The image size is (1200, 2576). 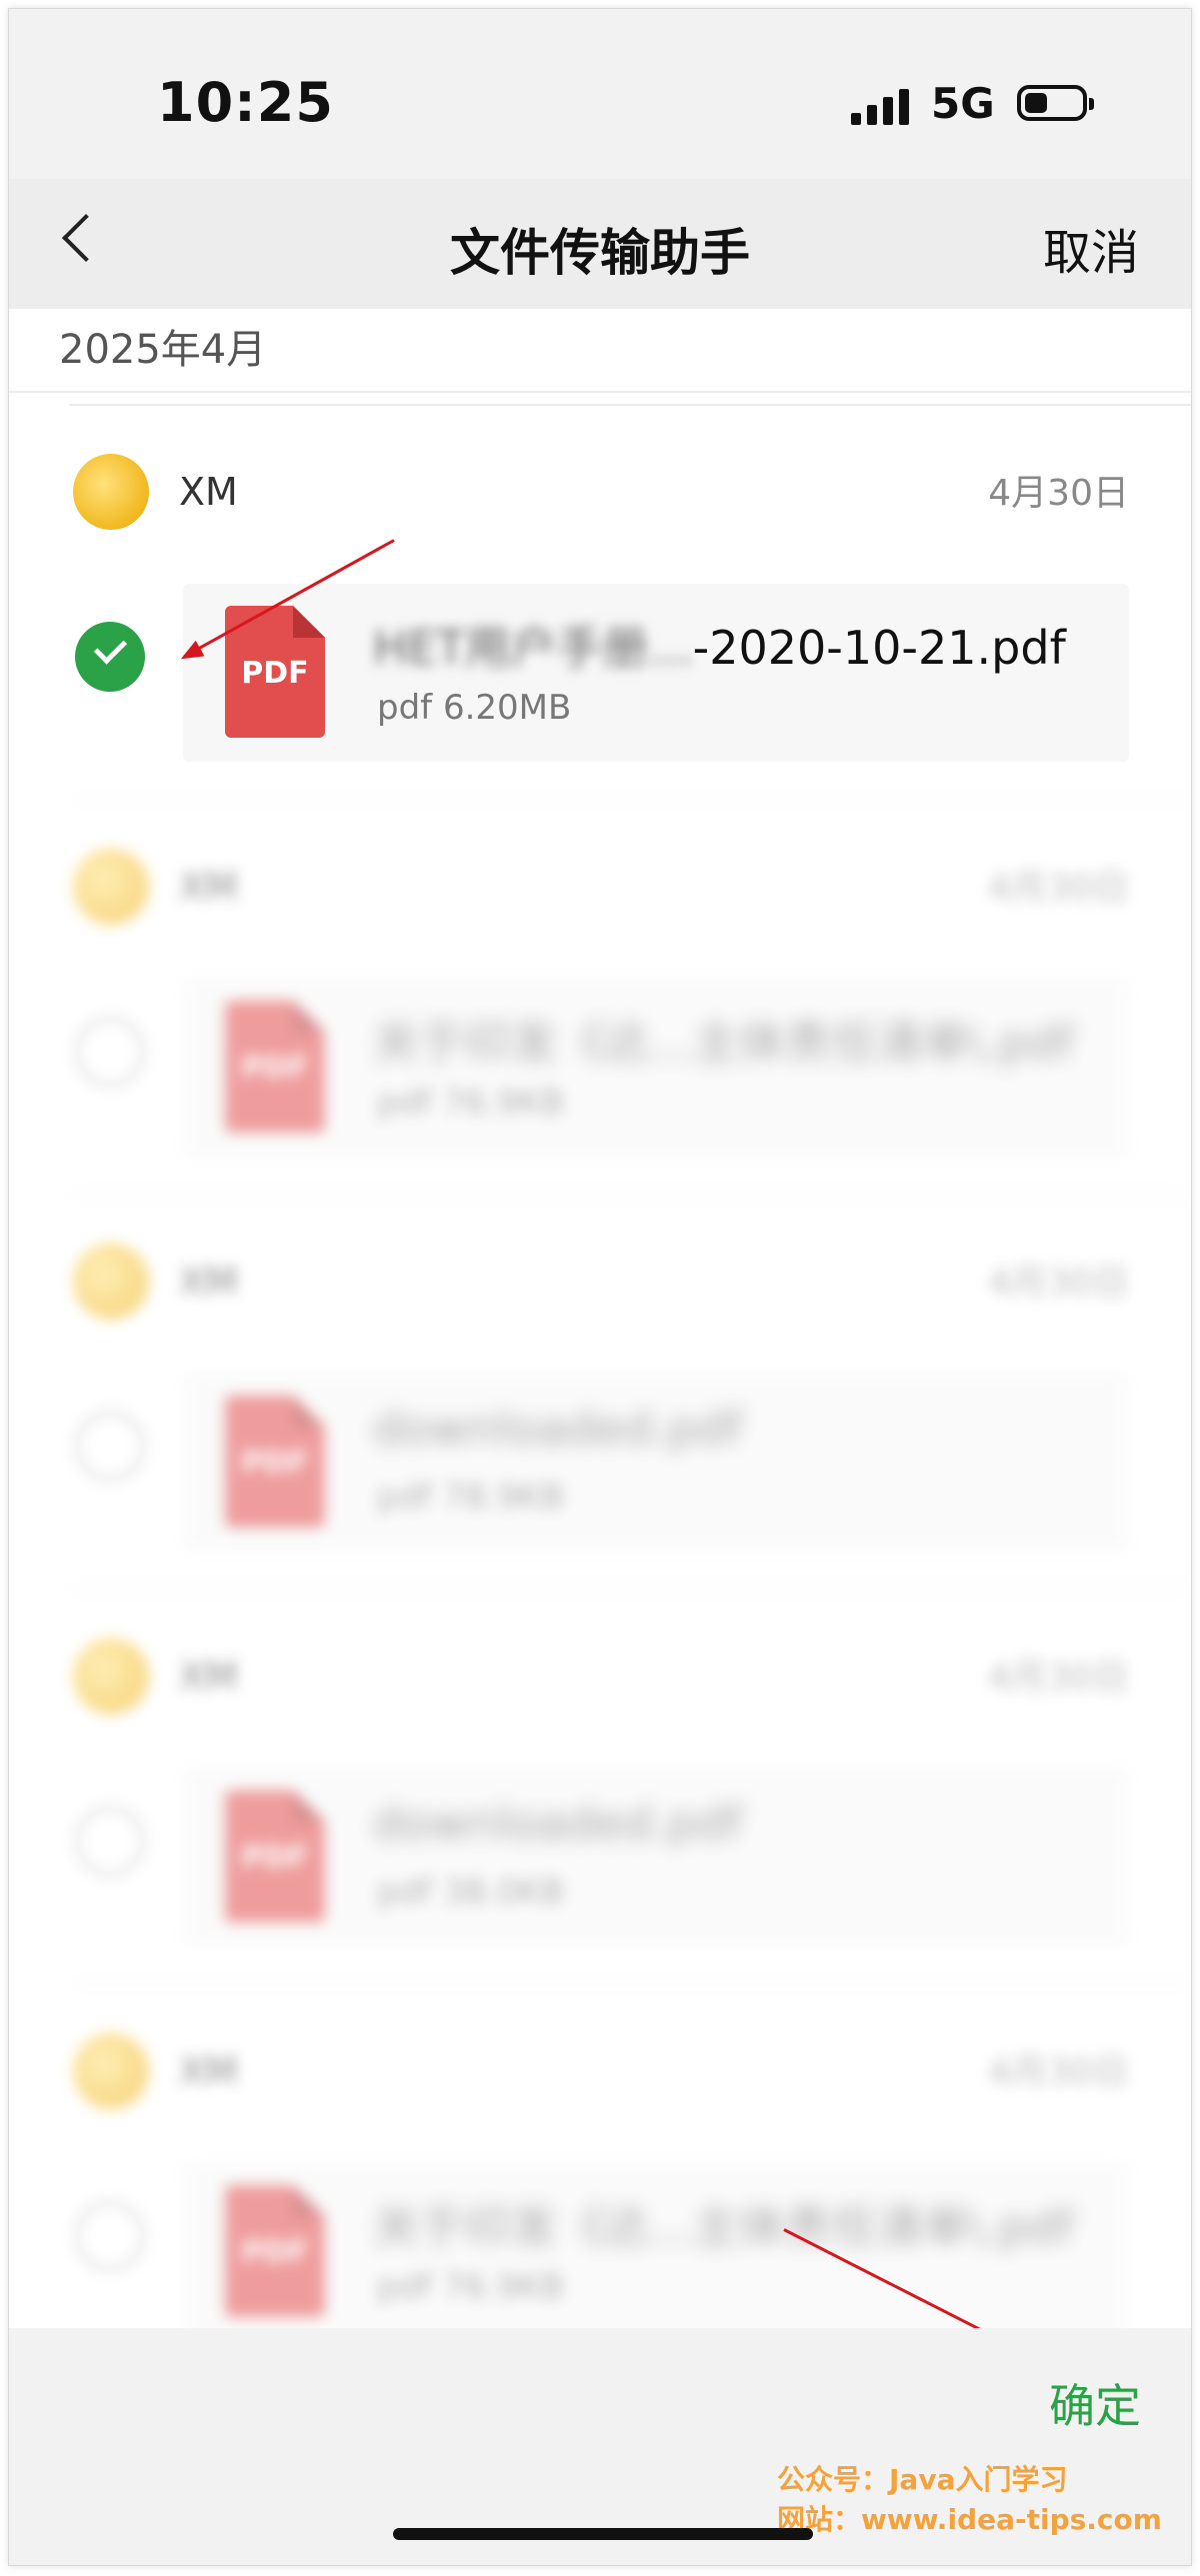 What do you see at coordinates (245, 103) in the screenshot?
I see `status-time: 10:25` at bounding box center [245, 103].